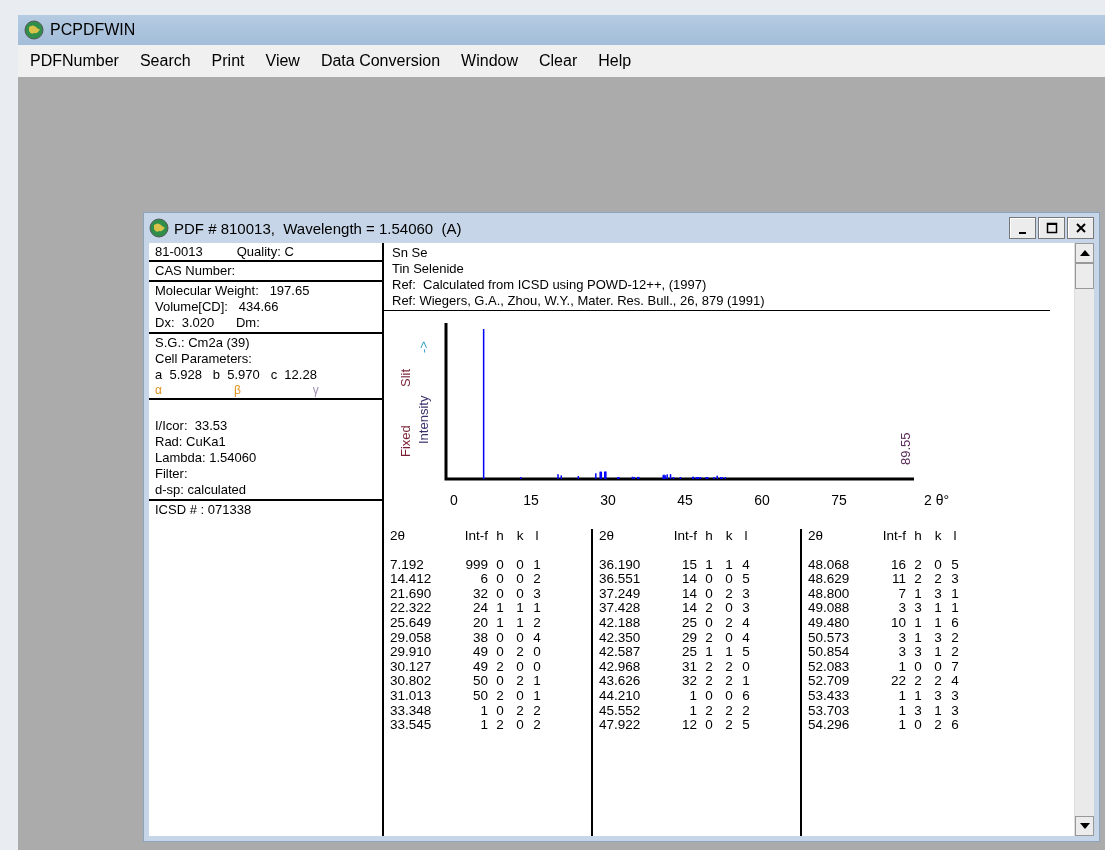 The height and width of the screenshot is (850, 1105). Describe the element at coordinates (688, 725) in the screenshot. I see `table-cell-text: 12` at that location.